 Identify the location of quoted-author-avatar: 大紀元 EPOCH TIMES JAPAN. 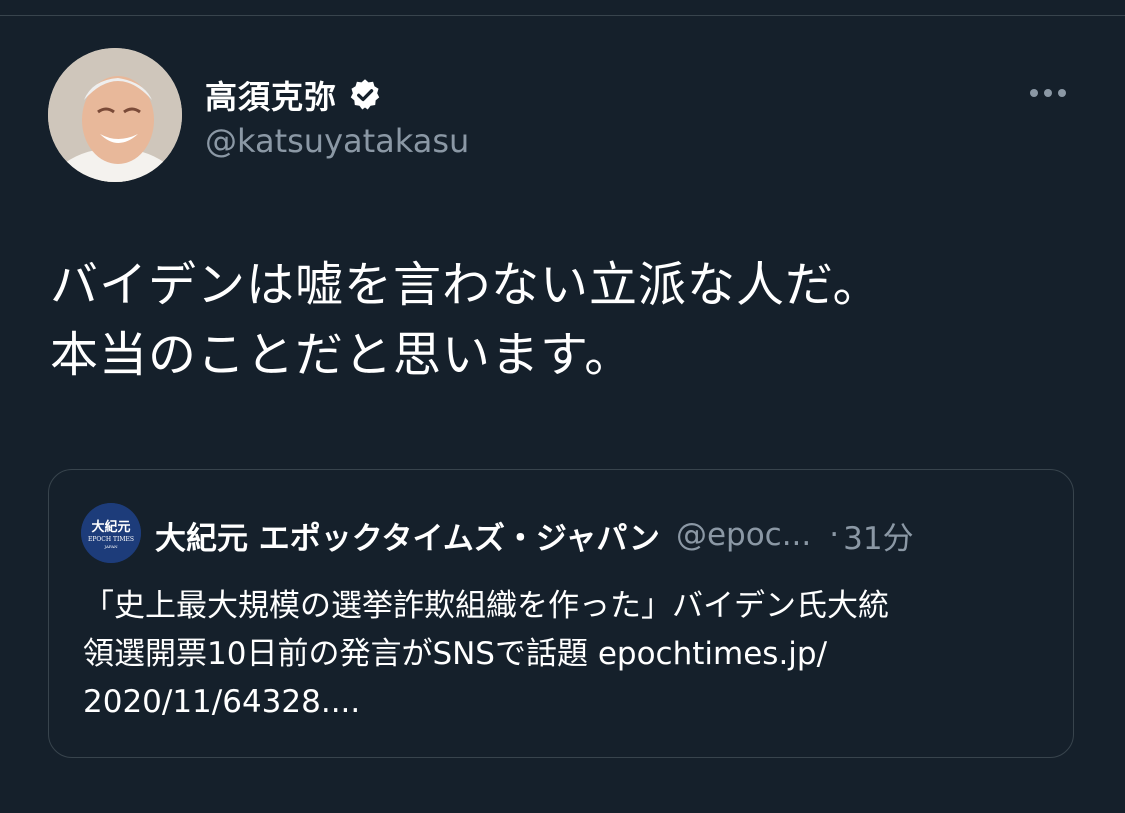
(111, 533).